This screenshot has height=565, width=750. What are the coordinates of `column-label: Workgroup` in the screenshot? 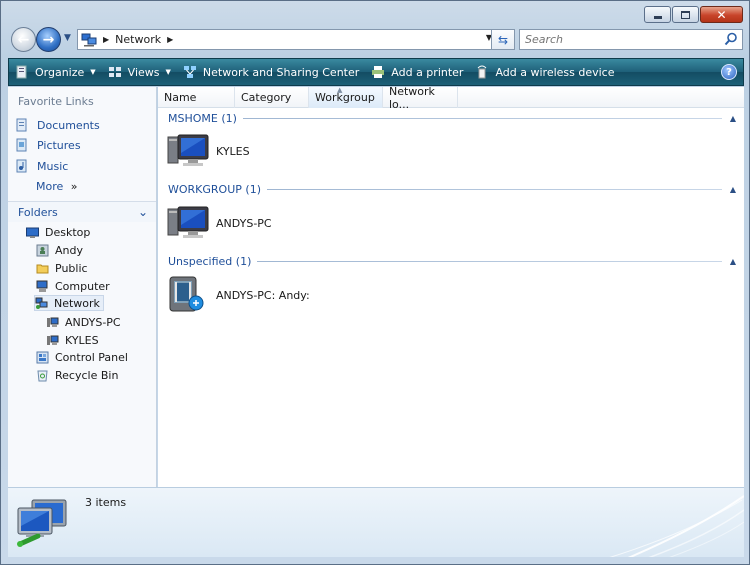 It's located at (345, 97).